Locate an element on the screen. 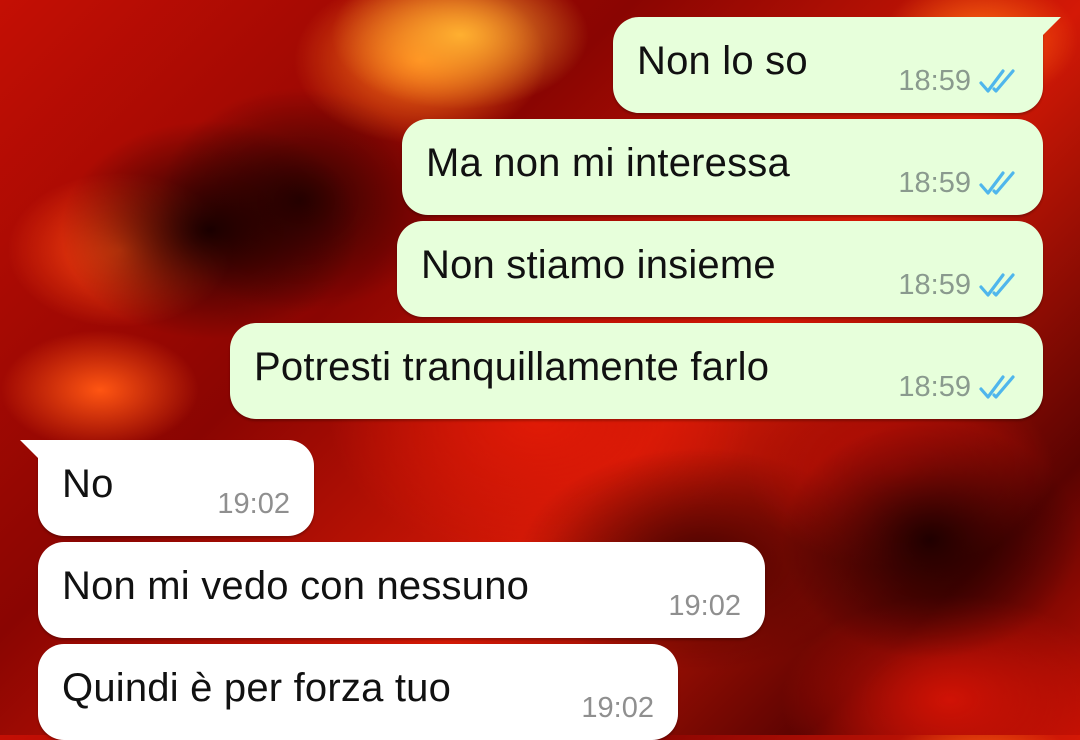 The width and height of the screenshot is (1080, 740). outgoing-message: Non stiamo insieme 18:59 is located at coordinates (720, 269).